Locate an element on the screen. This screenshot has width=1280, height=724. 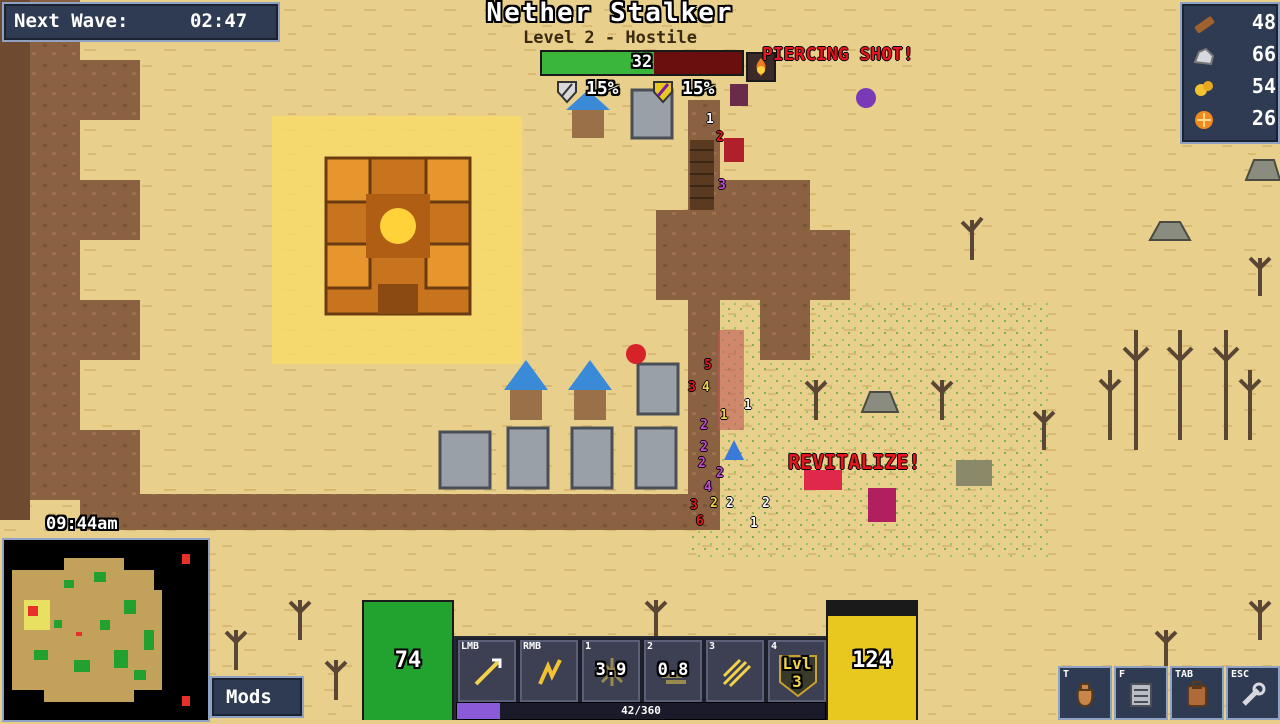
resource-essence: 26 is located at coordinates (1235, 120).